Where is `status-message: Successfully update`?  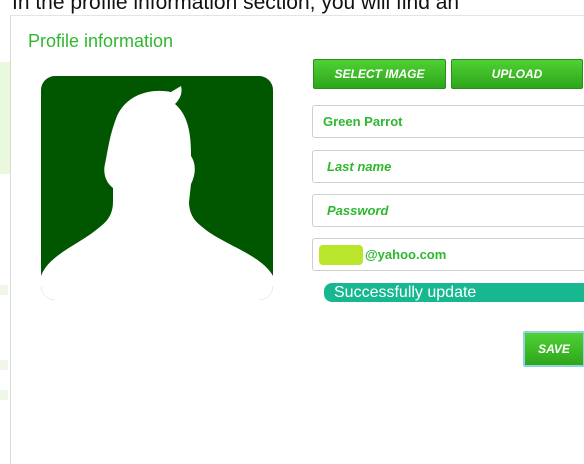
status-message: Successfully update is located at coordinates (405, 292).